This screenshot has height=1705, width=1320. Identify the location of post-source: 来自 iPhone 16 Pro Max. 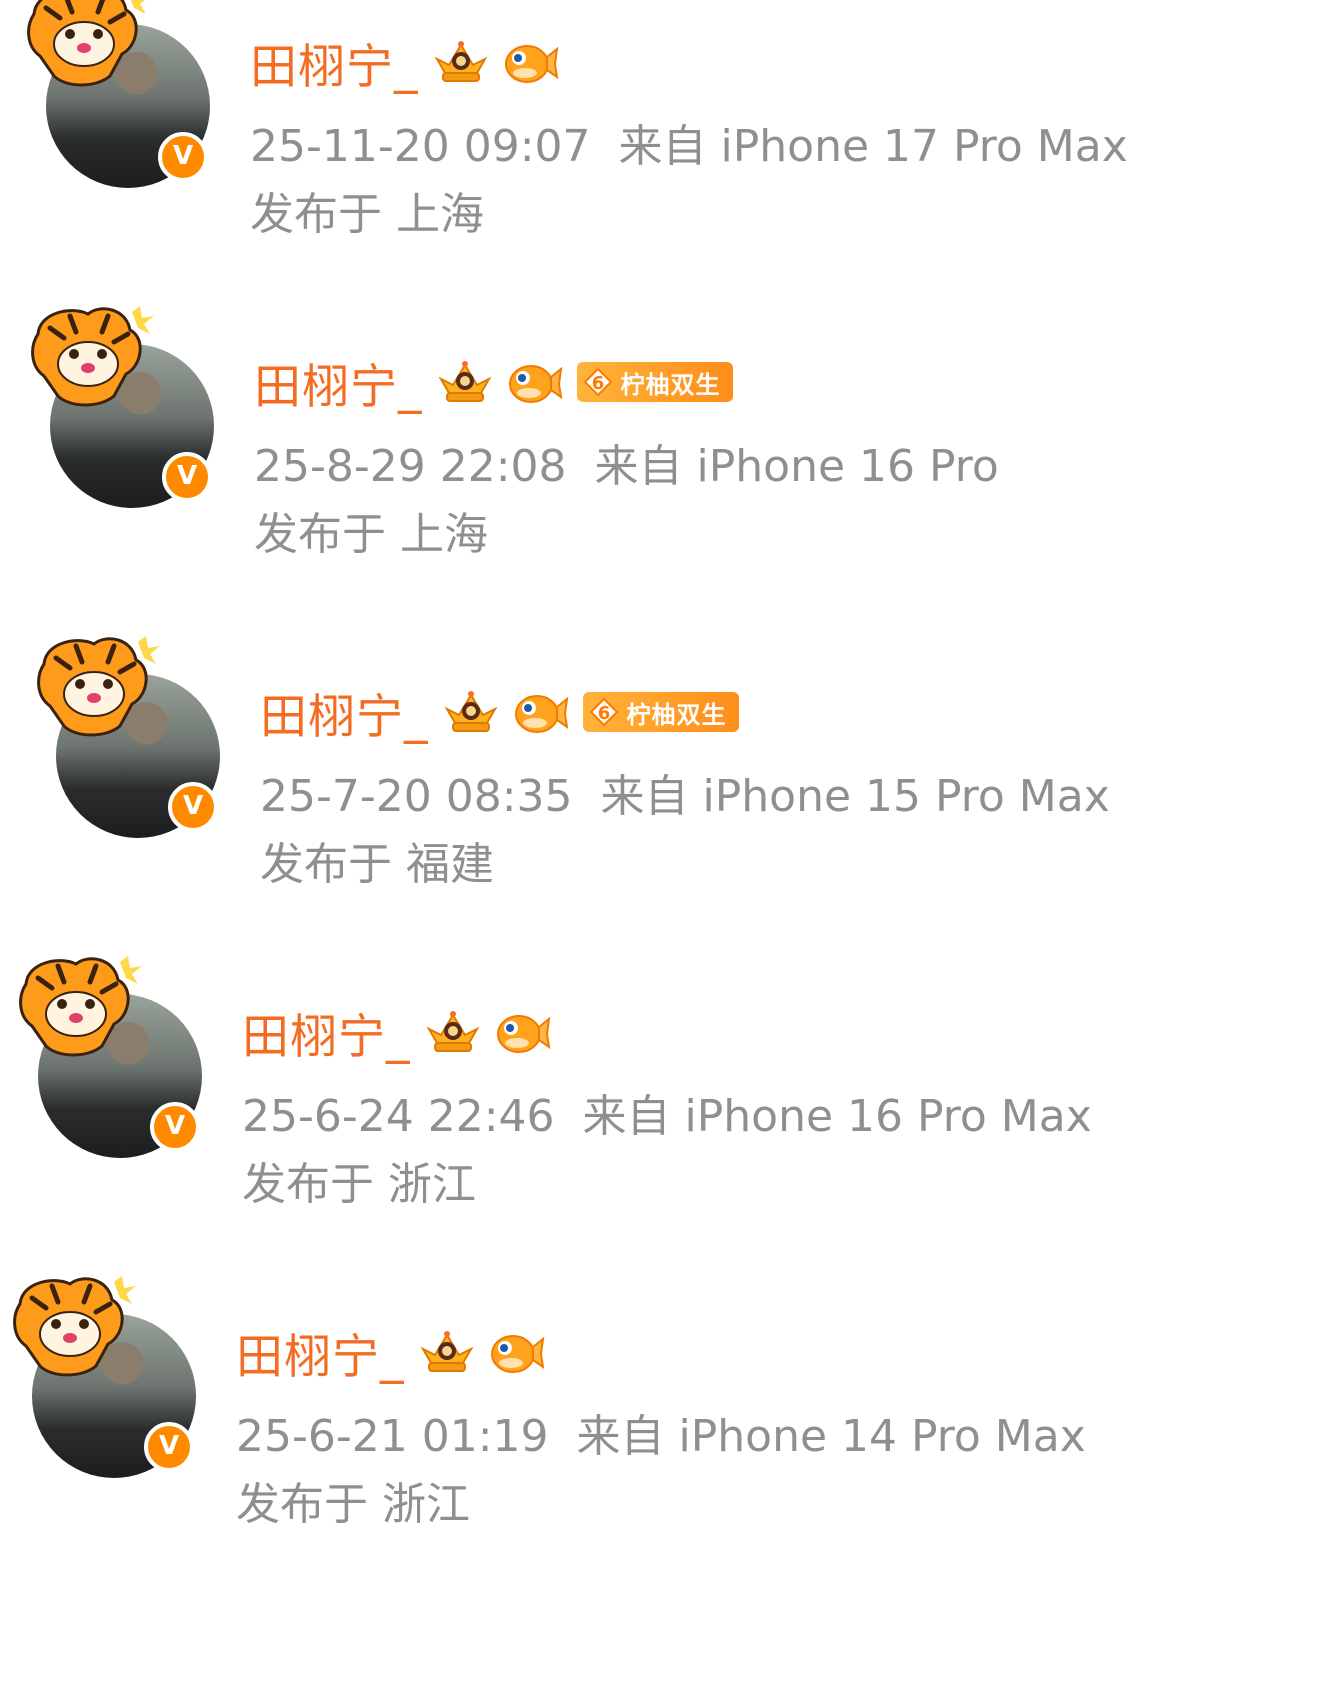
(837, 1116).